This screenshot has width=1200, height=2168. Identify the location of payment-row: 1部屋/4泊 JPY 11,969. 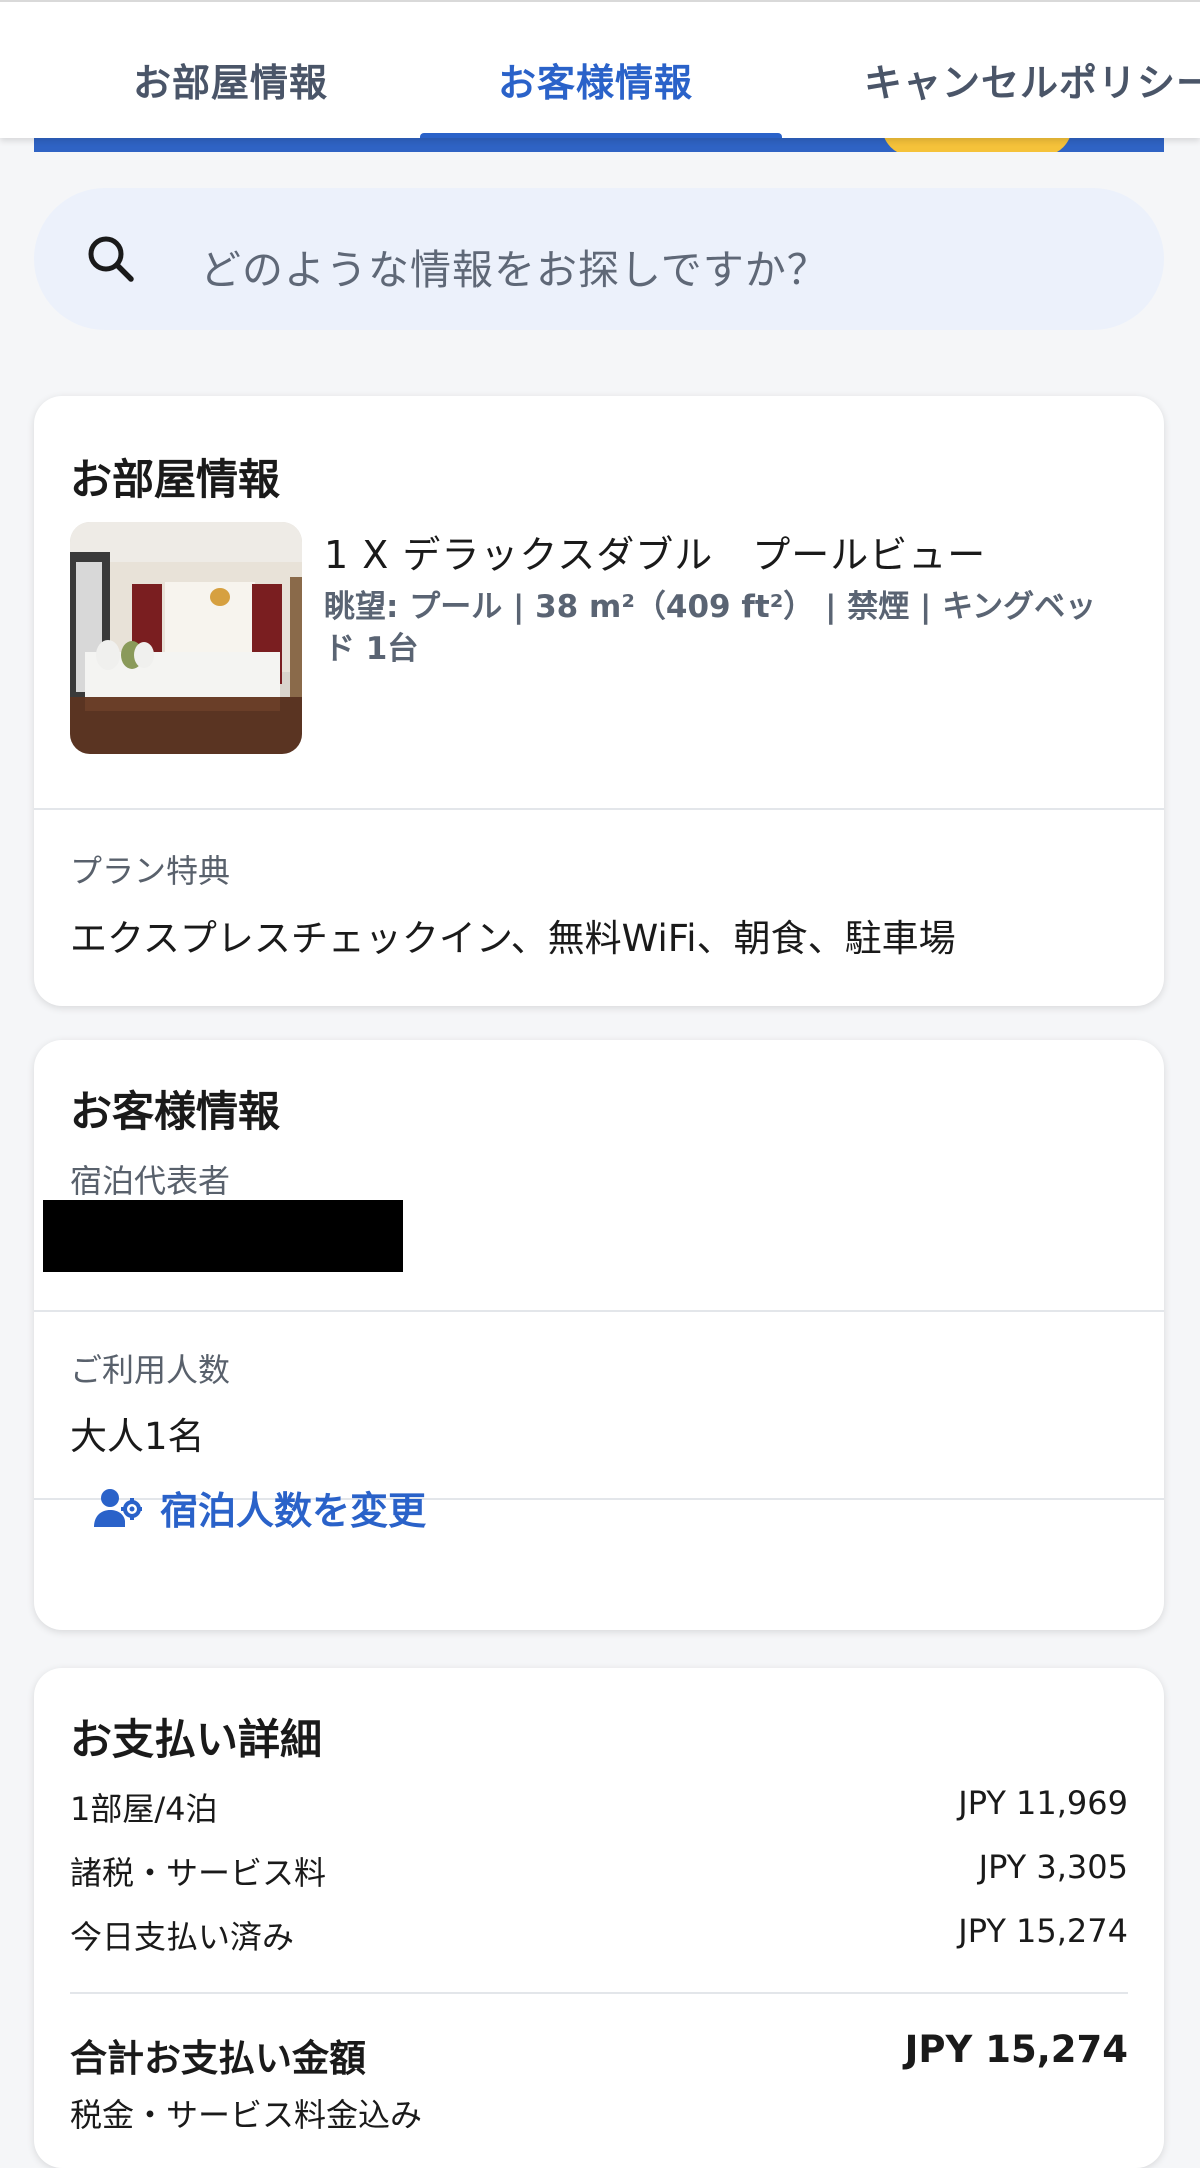
(599, 1807).